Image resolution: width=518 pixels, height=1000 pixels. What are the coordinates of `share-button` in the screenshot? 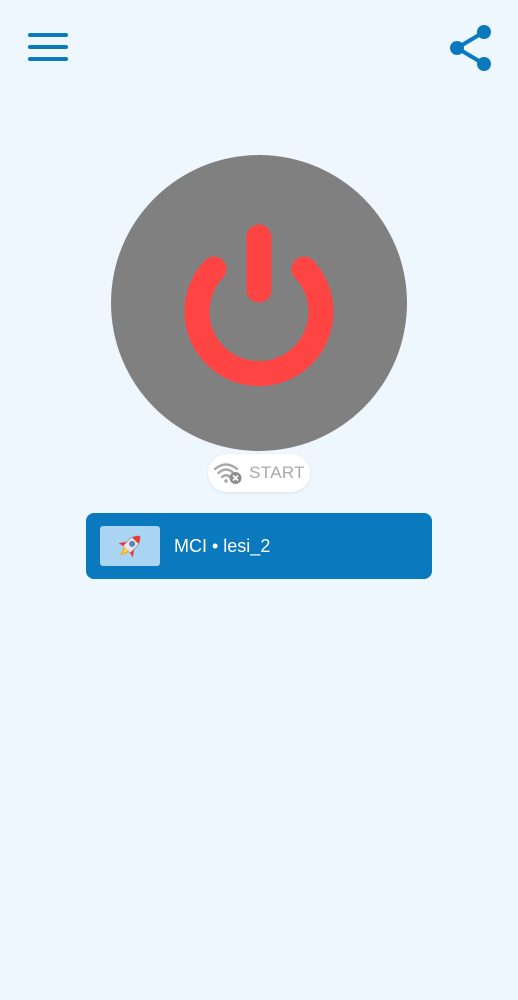 It's located at (470, 48).